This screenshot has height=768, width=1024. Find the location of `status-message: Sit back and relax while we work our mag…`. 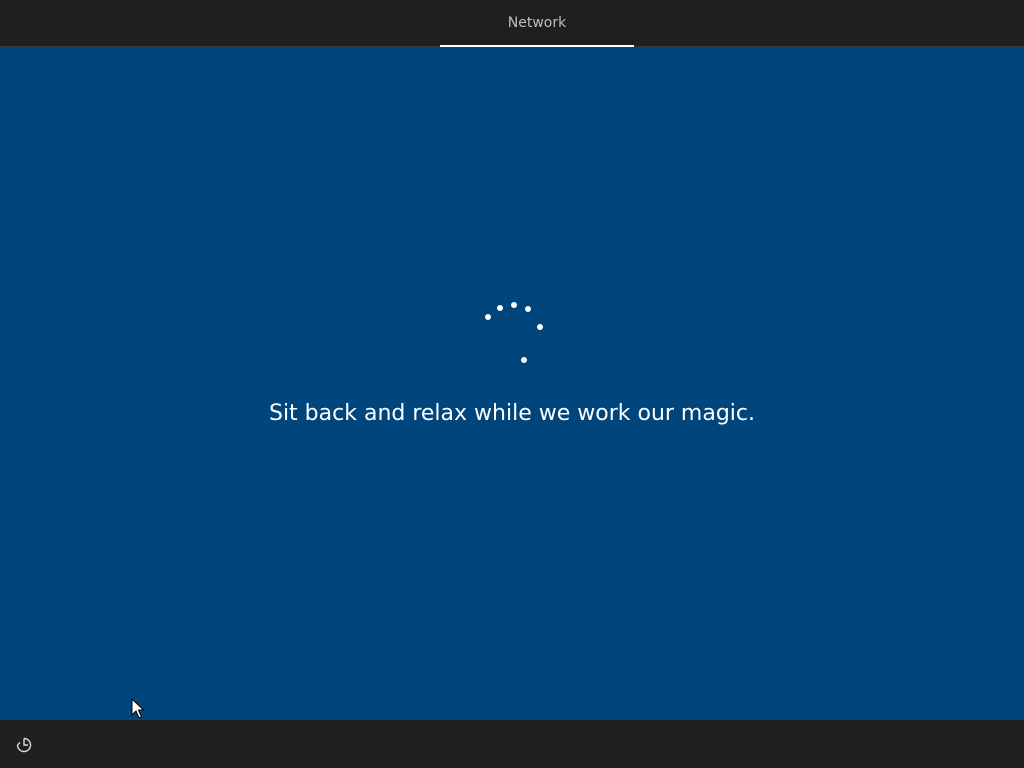

status-message: Sit back and relax while we work our mag… is located at coordinates (512, 413).